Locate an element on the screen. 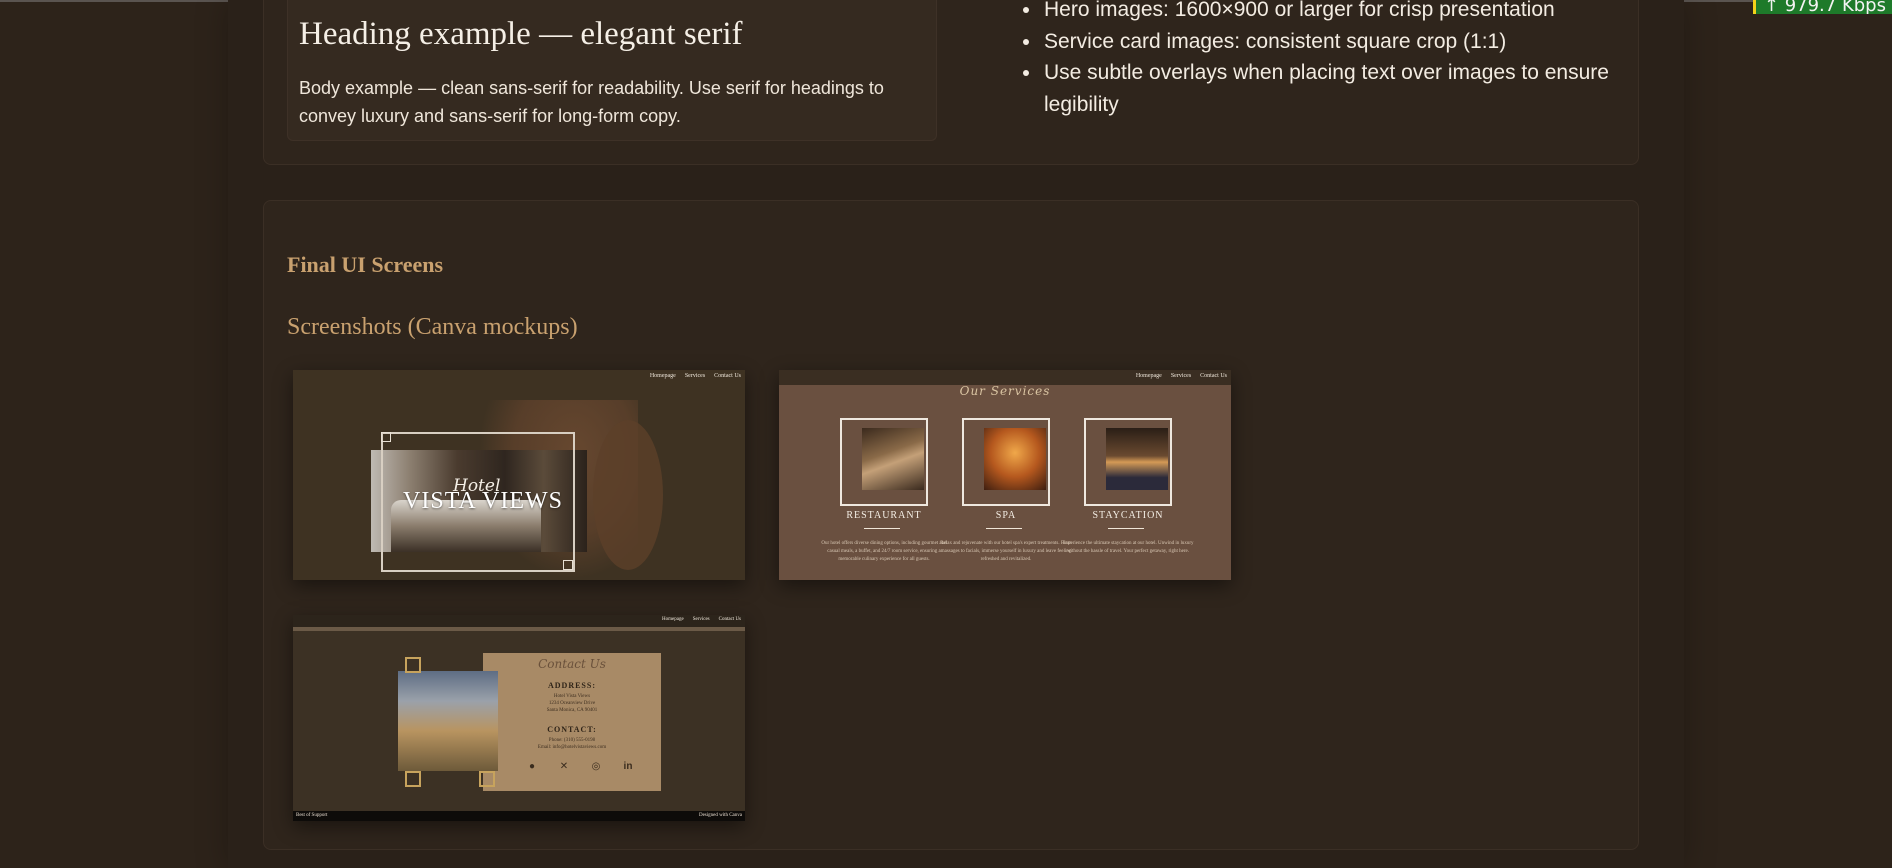  section-title: Final UI Screens is located at coordinates (365, 264).